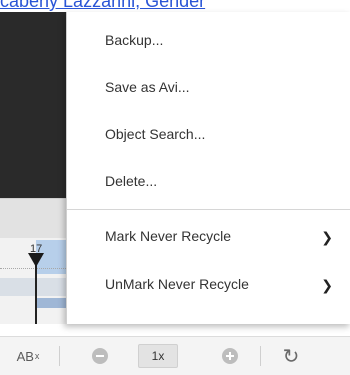 The width and height of the screenshot is (350, 375). What do you see at coordinates (37, 356) in the screenshot?
I see `text-overlay-sup: x` at bounding box center [37, 356].